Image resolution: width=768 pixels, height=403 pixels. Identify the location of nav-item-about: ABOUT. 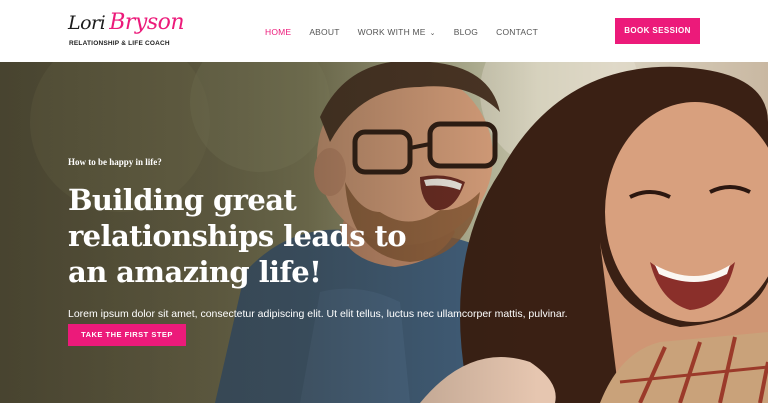
(324, 32).